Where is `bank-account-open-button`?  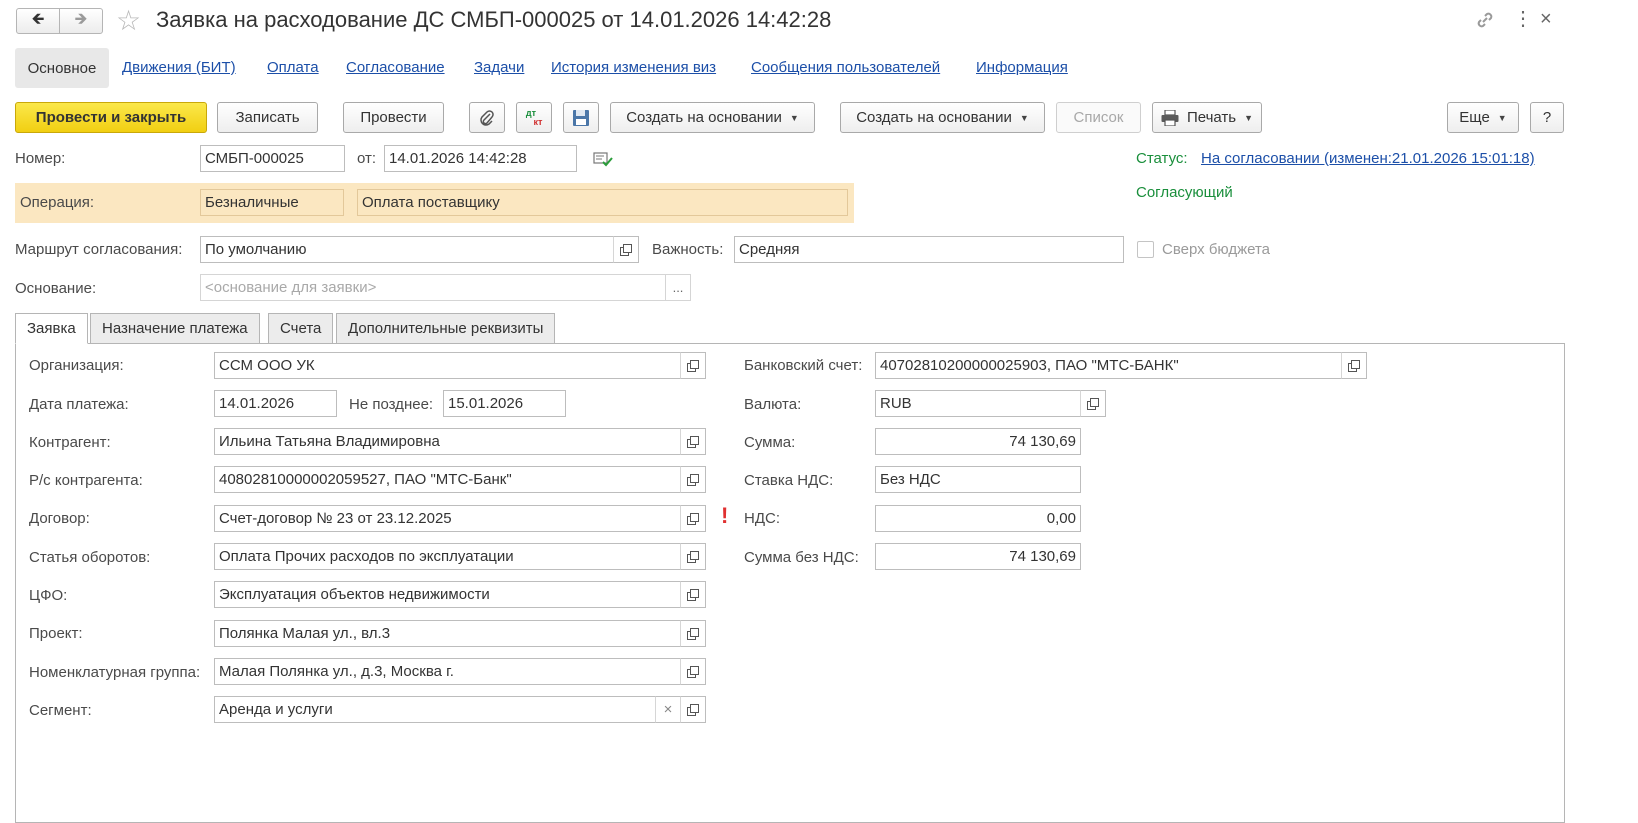
bank-account-open-button is located at coordinates (1354, 365).